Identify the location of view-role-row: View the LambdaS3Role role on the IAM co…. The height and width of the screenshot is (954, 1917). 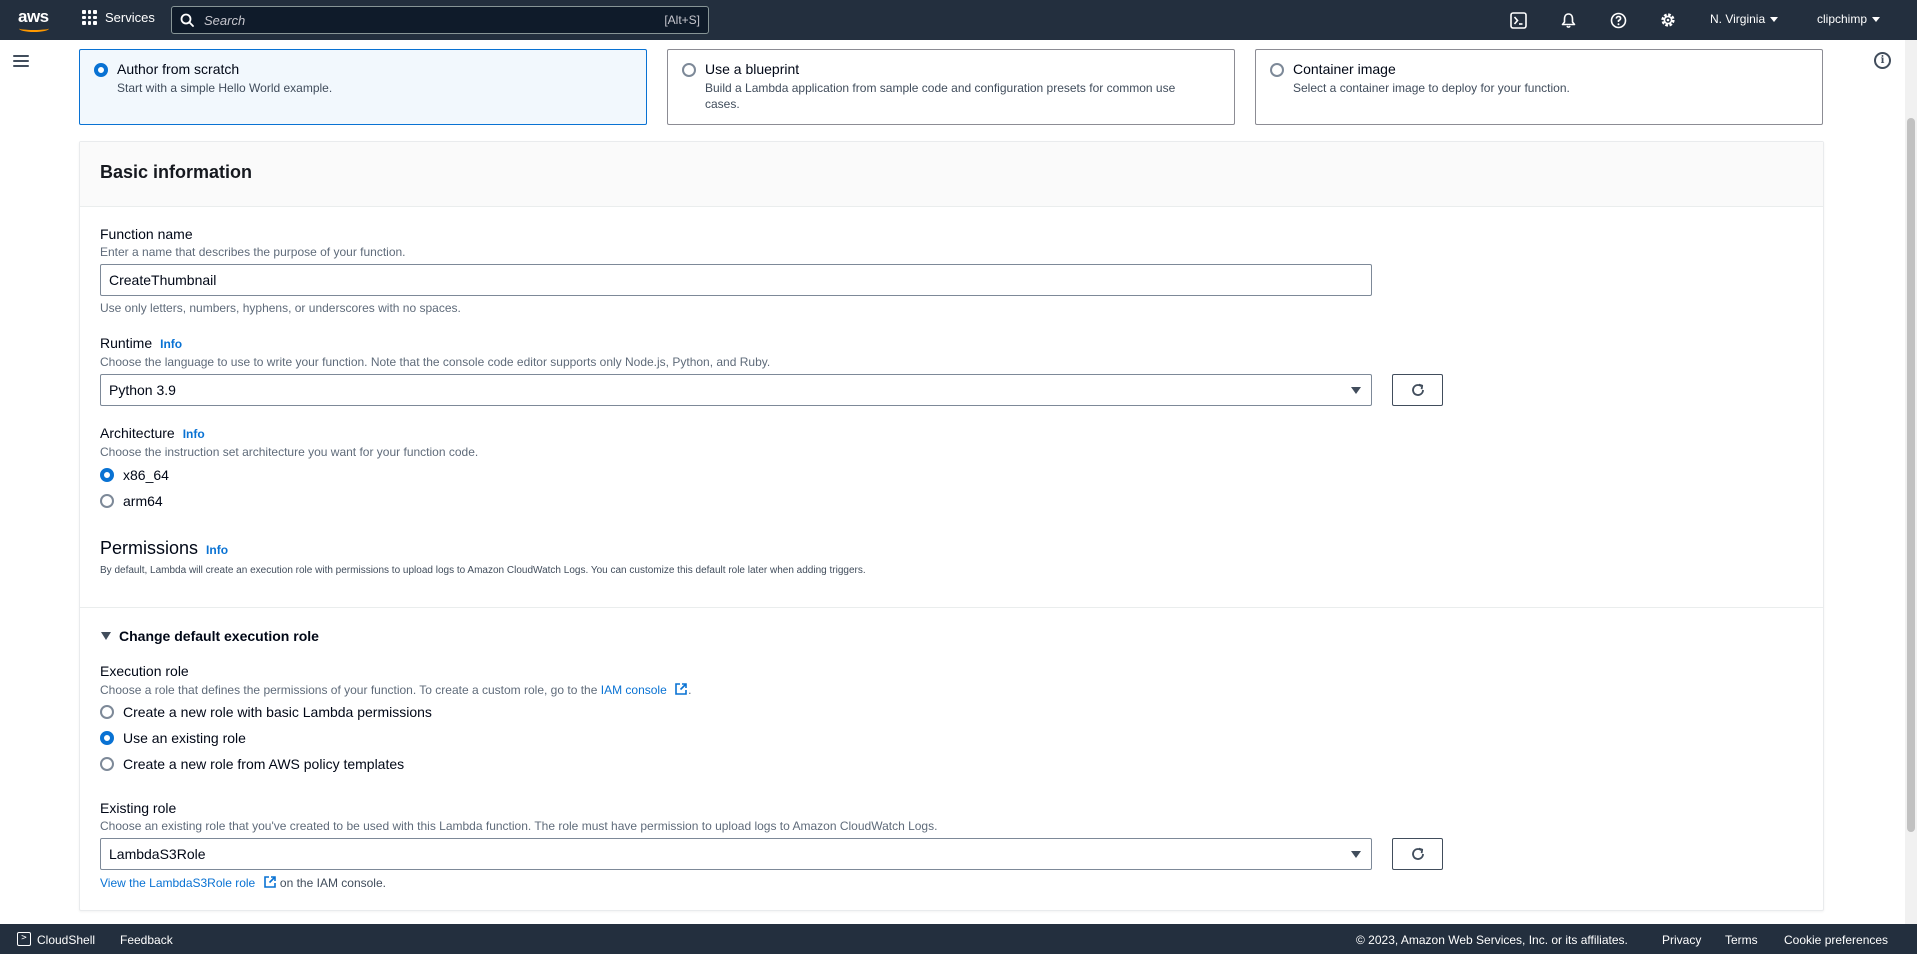
(243, 882).